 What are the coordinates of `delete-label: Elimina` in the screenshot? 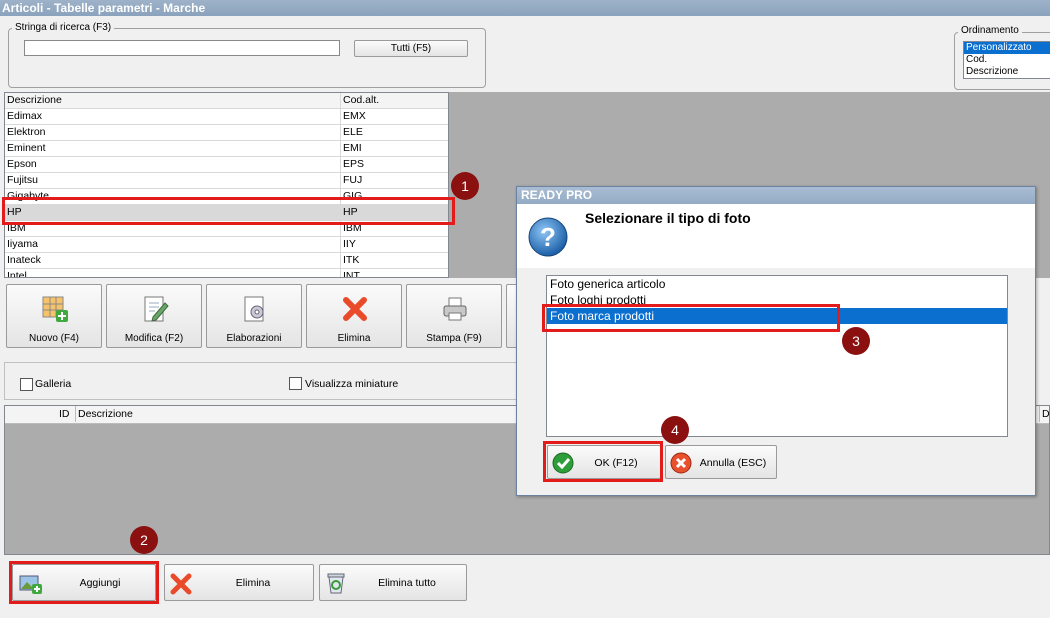 It's located at (354, 338).